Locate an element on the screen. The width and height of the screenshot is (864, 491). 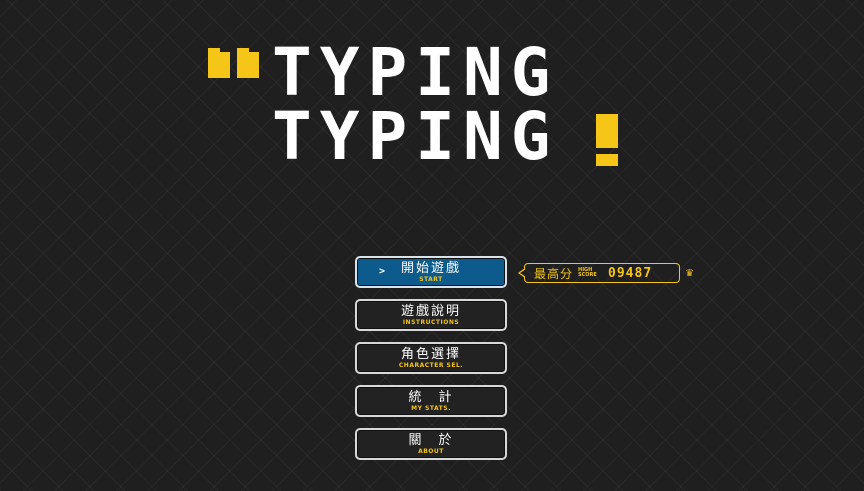
about-button: 關 於 ABOUT is located at coordinates (431, 444).